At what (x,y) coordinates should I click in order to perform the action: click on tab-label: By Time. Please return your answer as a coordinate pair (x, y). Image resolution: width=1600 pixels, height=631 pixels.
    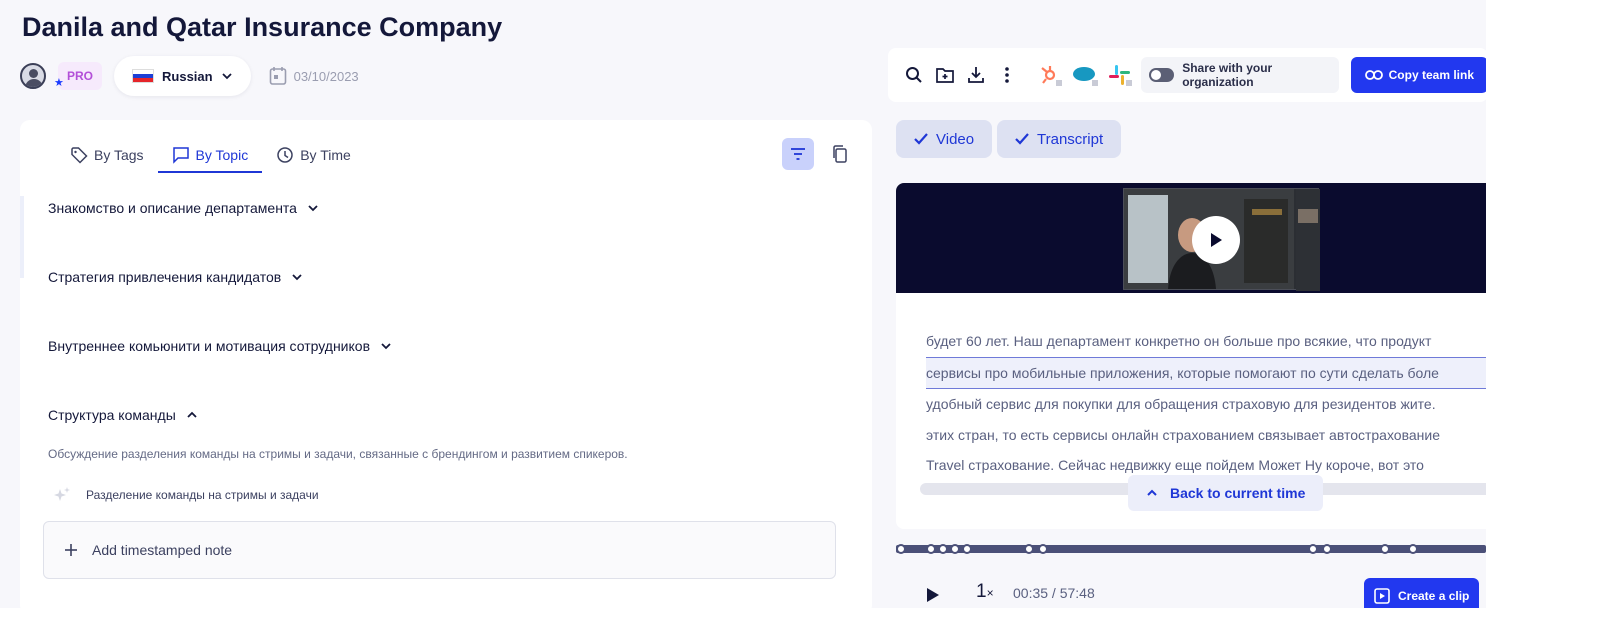
    Looking at the image, I should click on (325, 154).